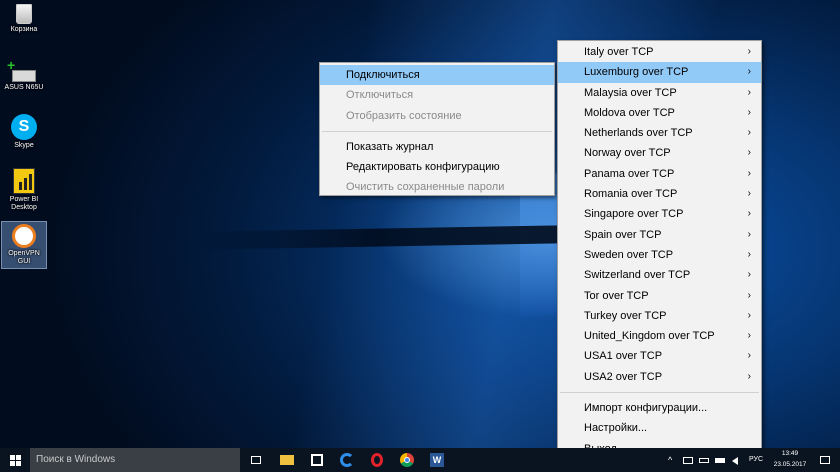 The height and width of the screenshot is (472, 840). I want to click on server-item: Spain over TCP ›, so click(659, 235).